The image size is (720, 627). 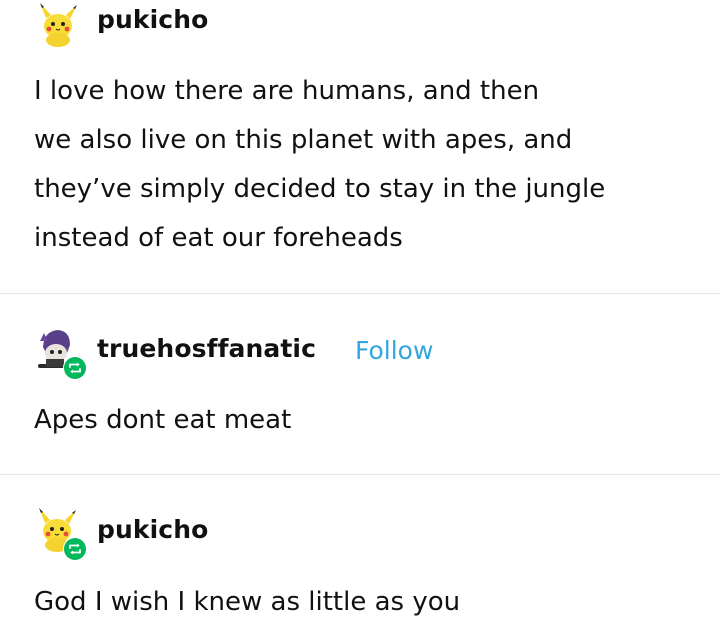 What do you see at coordinates (218, 238) in the screenshot?
I see `post-text-line: instead of eat our foreheads` at bounding box center [218, 238].